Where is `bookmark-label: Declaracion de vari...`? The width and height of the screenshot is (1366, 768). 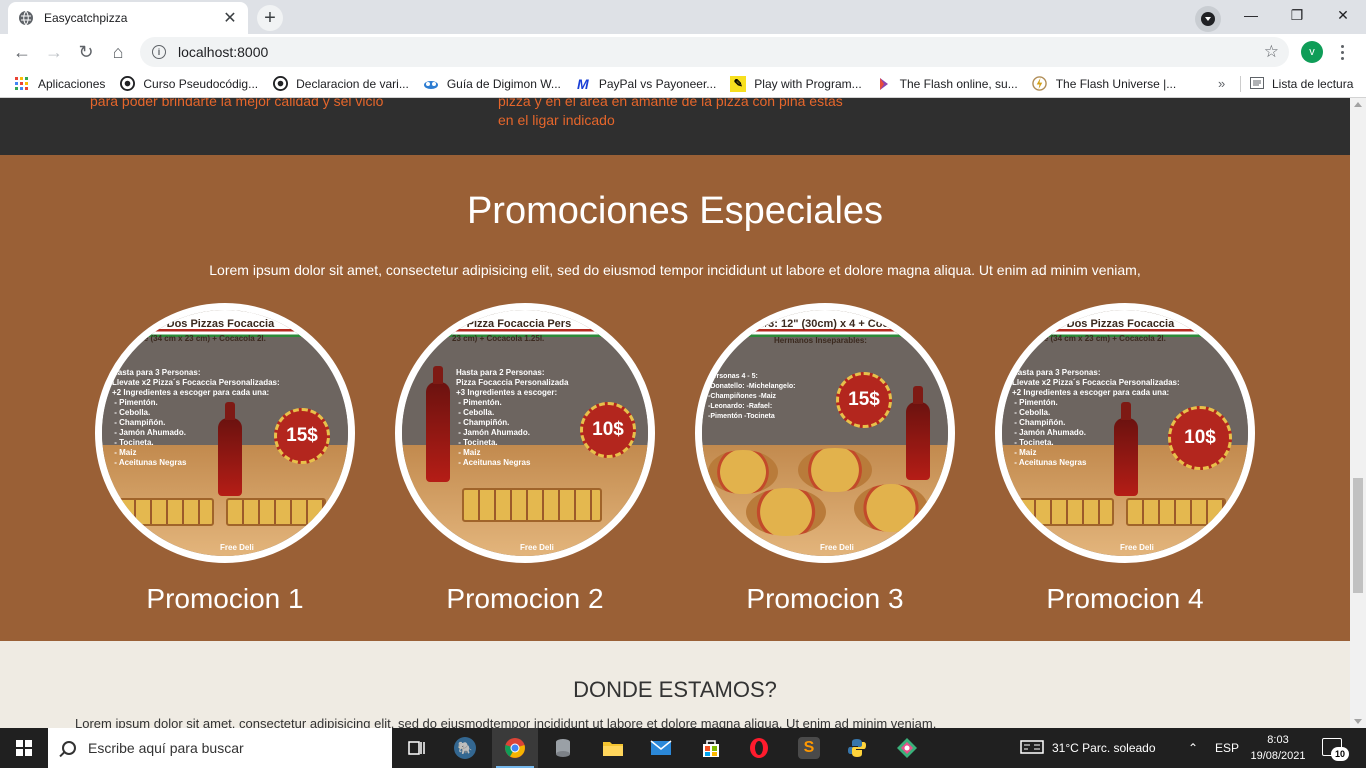
bookmark-label: Declaracion de vari... is located at coordinates (352, 83).